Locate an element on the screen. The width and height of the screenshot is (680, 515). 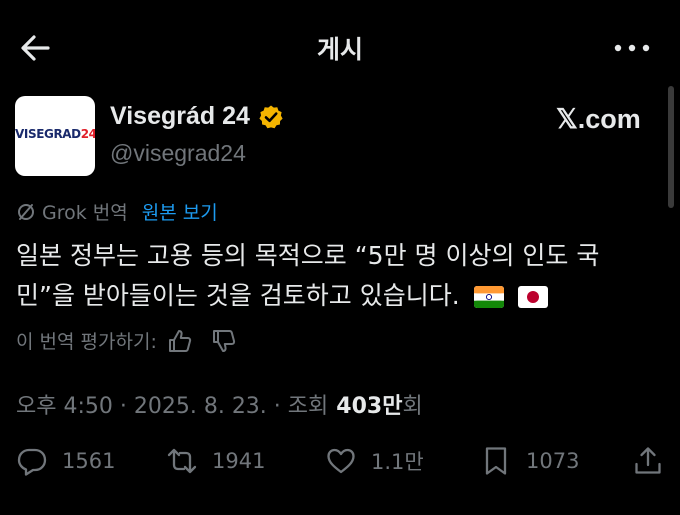
repost-button: 1941 is located at coordinates (215, 461).